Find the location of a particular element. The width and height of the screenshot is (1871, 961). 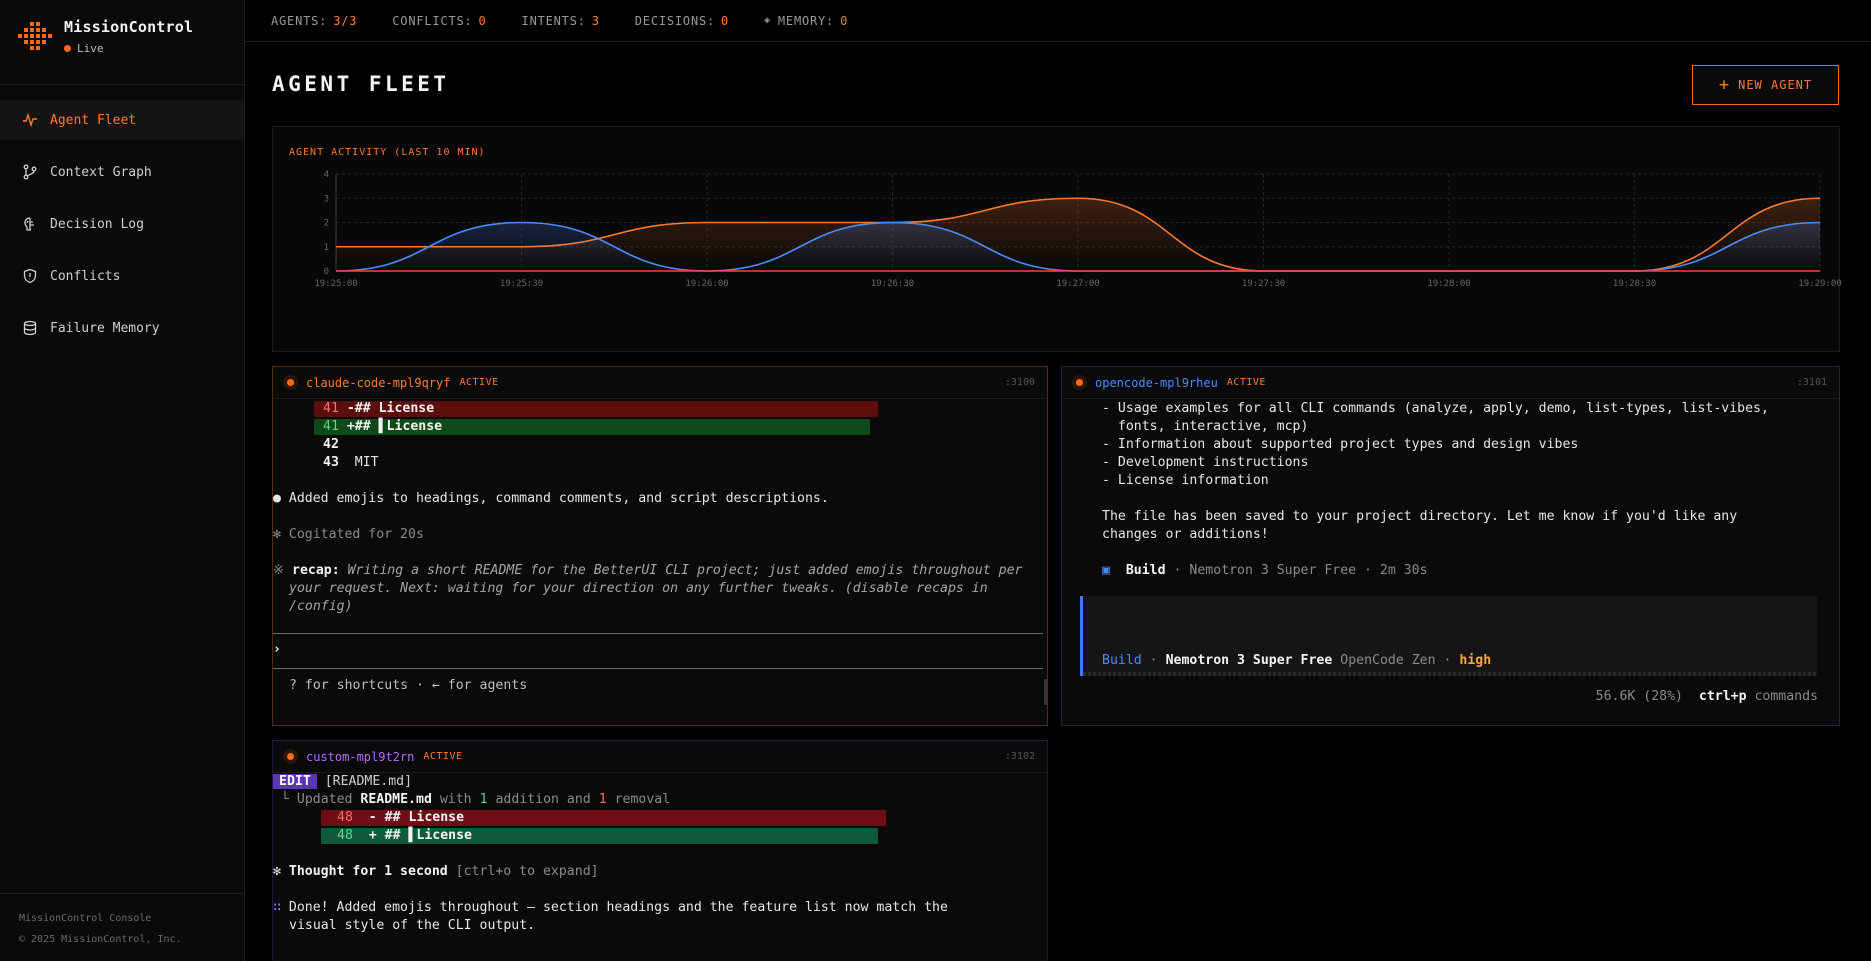

agent-port: :3102 is located at coordinates (1019, 756).